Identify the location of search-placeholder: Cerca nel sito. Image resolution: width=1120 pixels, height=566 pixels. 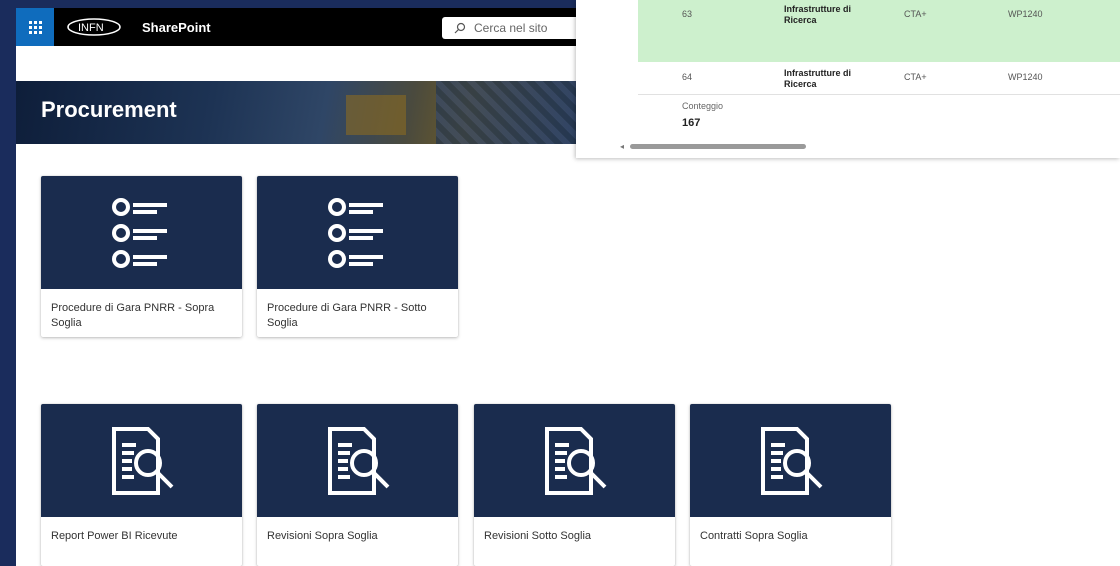
(511, 28).